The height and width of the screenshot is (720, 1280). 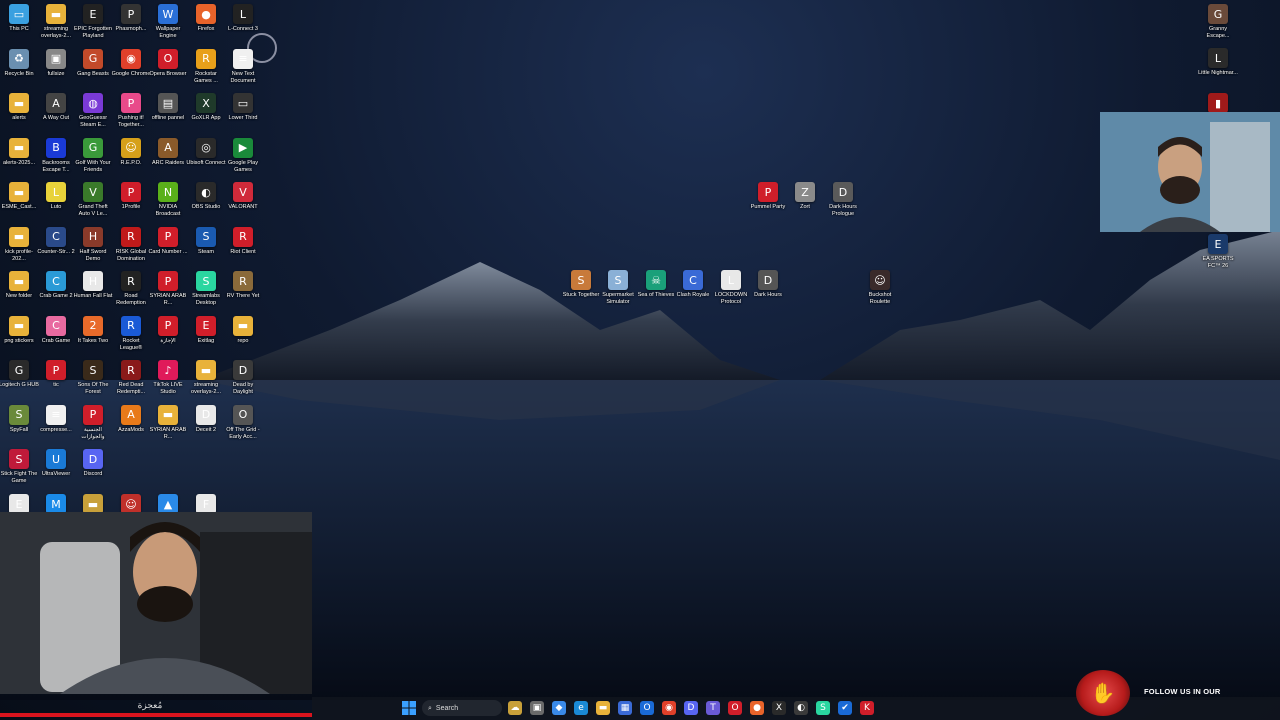 I want to click on store-icon: ▦, so click(x=625, y=708).